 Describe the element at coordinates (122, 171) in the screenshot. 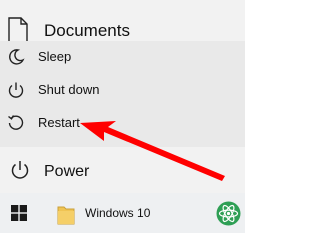

I see `power-button: Power` at that location.